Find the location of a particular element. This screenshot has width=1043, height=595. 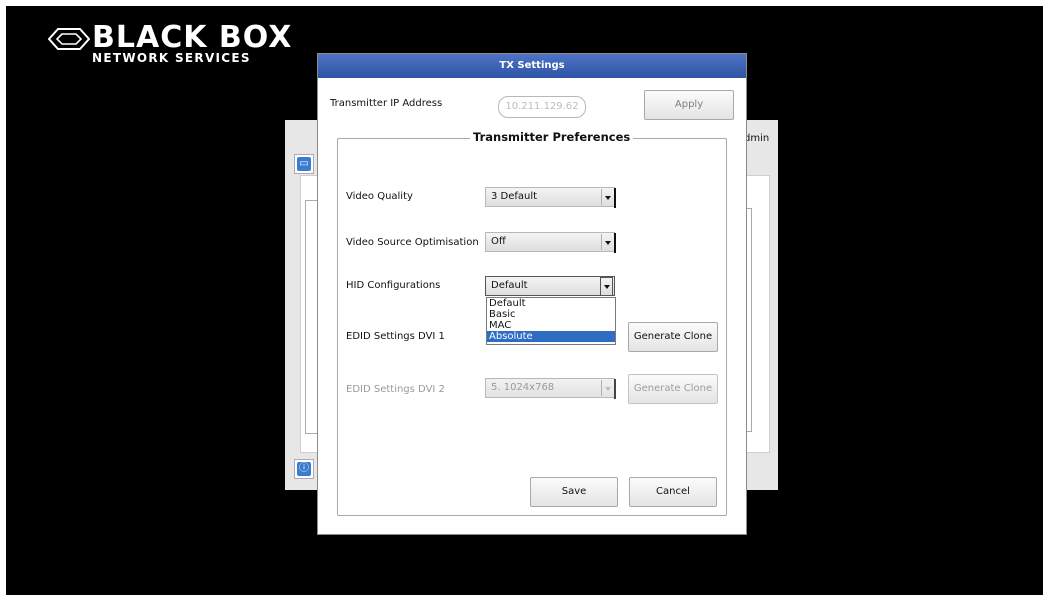

generate-clone-dvi1-button: Generate Clone is located at coordinates (673, 337).